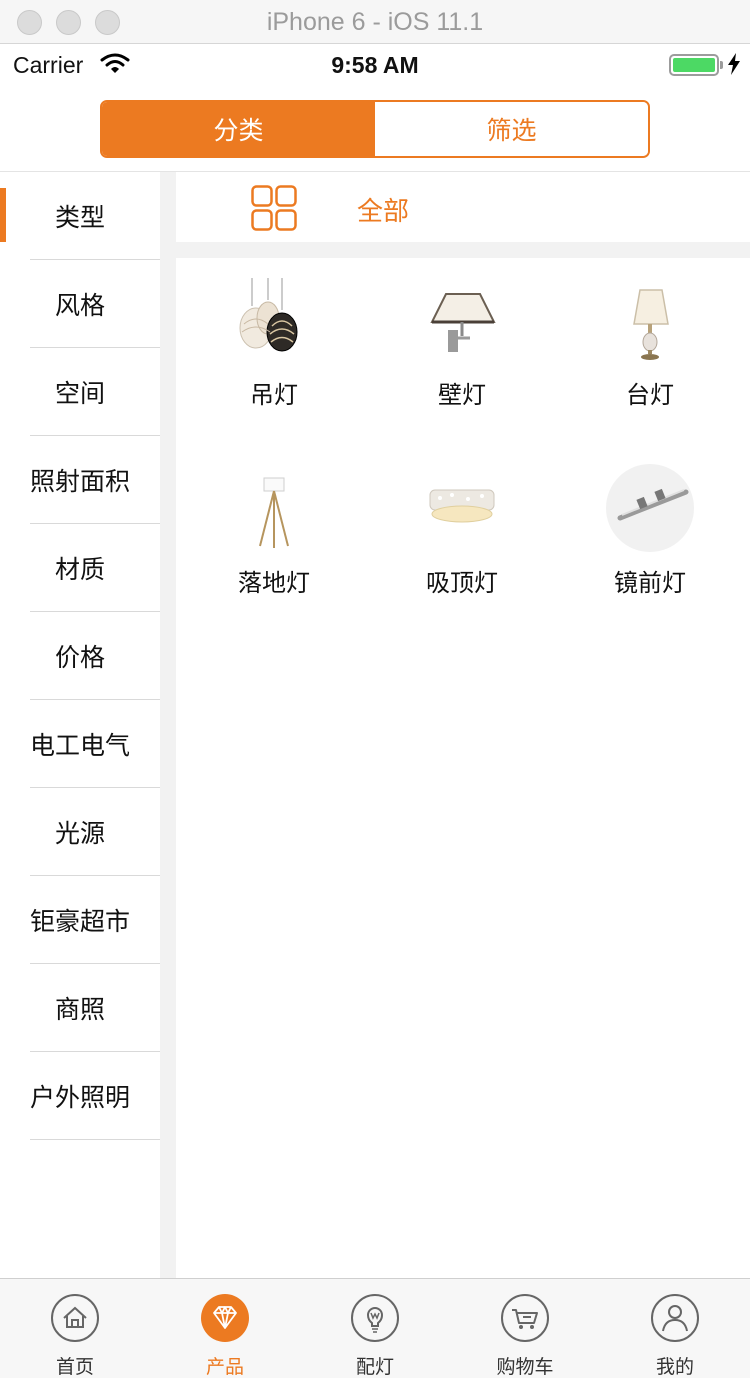  What do you see at coordinates (462, 395) in the screenshot?
I see `category-label: 壁灯` at bounding box center [462, 395].